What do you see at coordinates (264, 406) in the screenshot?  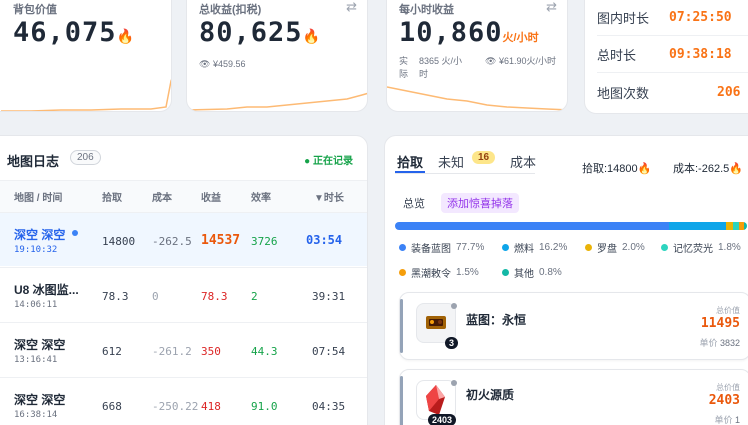 I see `efficiency-value: 91.0` at bounding box center [264, 406].